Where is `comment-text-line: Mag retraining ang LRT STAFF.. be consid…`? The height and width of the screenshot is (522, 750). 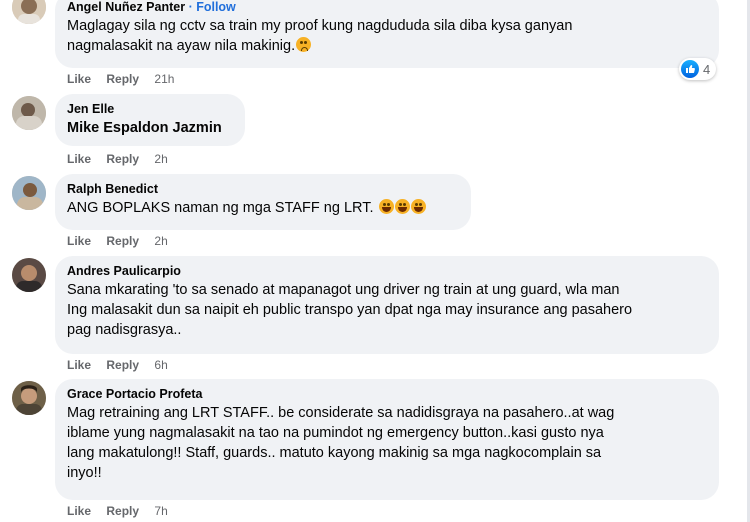
comment-text-line: Mag retraining ang LRT STAFF.. be consid… is located at coordinates (341, 413).